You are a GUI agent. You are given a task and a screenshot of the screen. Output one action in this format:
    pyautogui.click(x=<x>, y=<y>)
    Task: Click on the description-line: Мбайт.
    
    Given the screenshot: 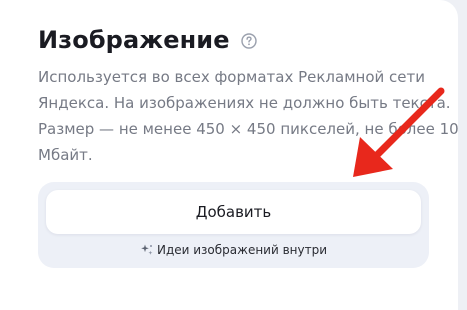 What is the action you would take?
    pyautogui.click(x=65, y=155)
    